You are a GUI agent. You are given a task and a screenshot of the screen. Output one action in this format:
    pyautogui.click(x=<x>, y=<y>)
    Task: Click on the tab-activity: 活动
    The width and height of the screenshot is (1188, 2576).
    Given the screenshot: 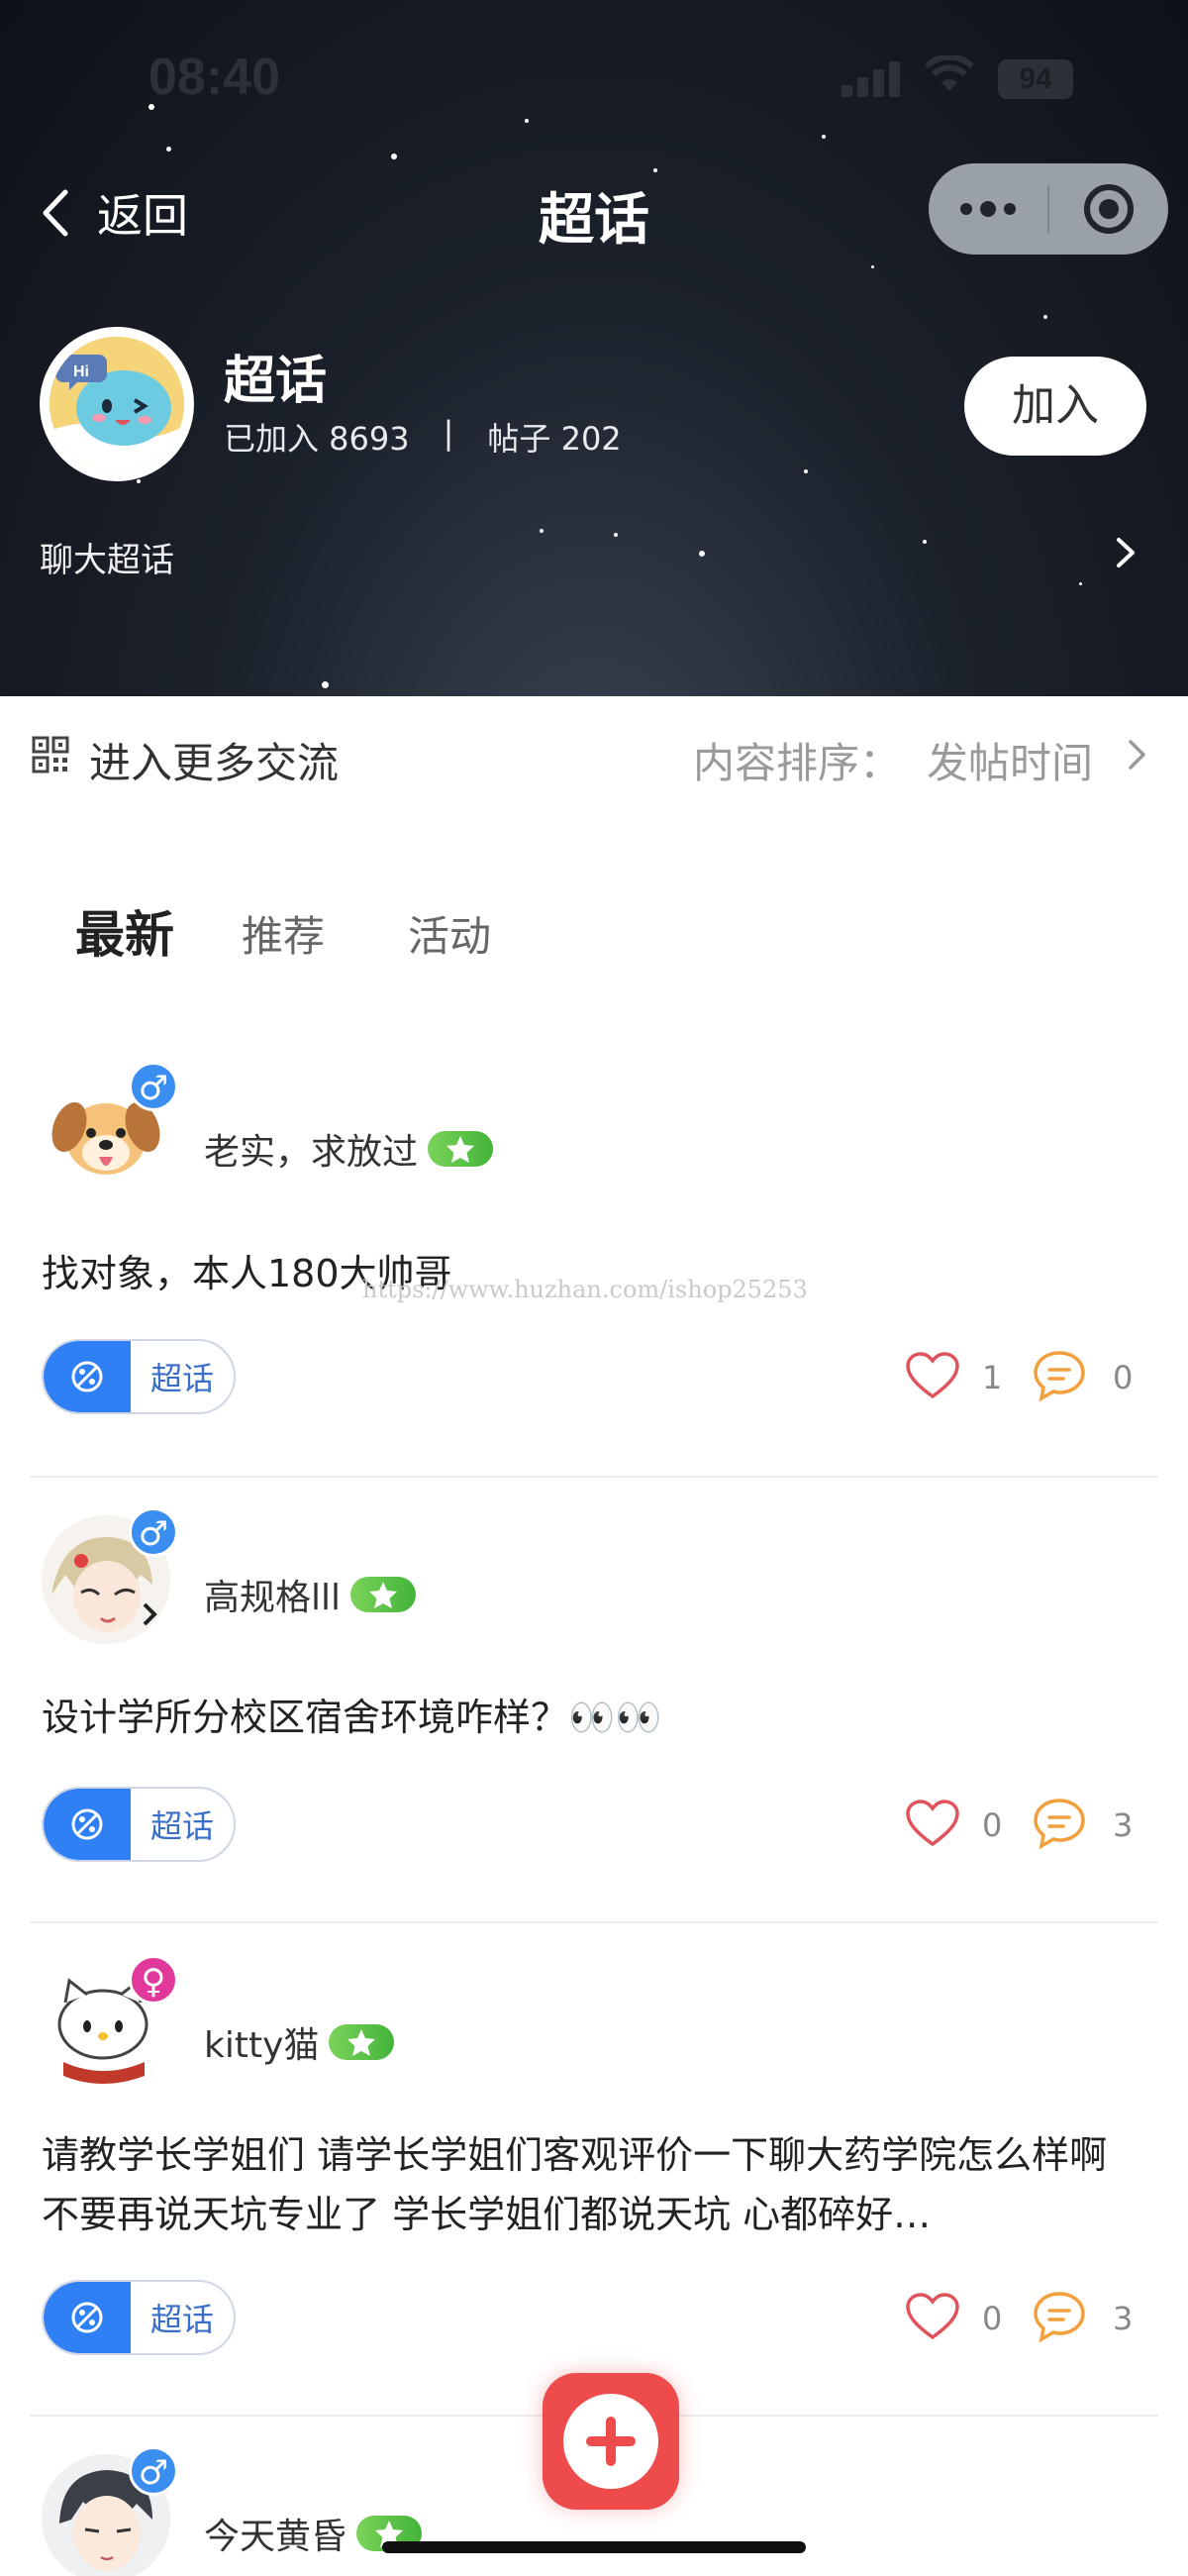 What is the action you would take?
    pyautogui.click(x=449, y=933)
    